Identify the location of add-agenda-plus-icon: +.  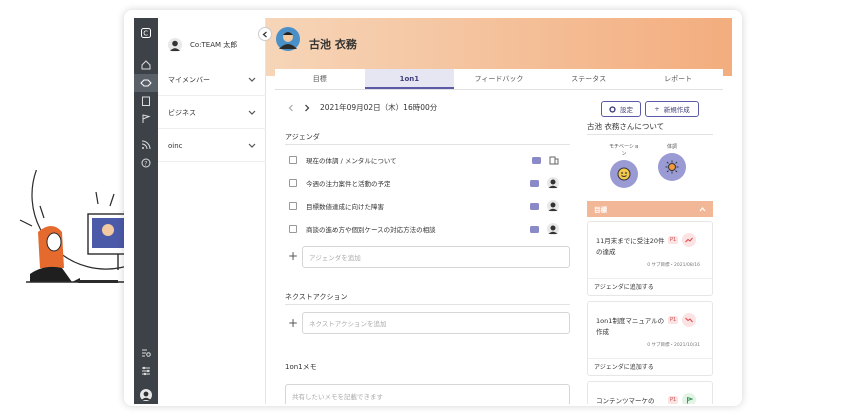
(293, 256).